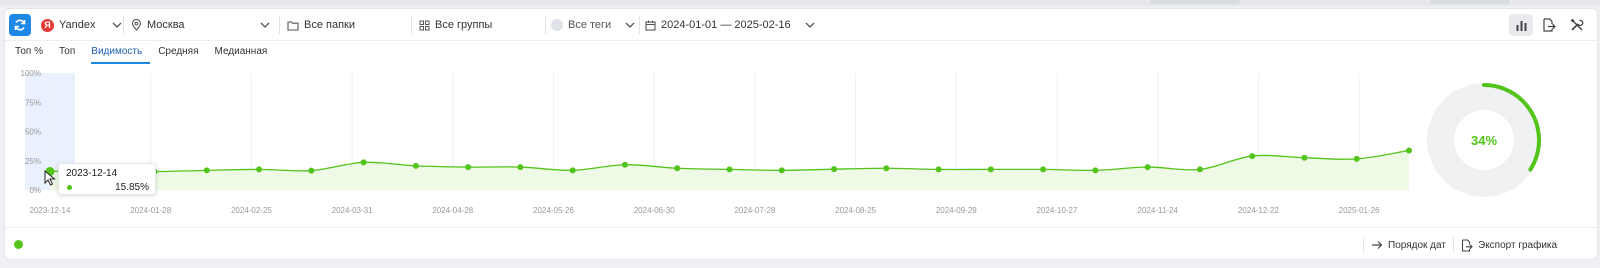 The width and height of the screenshot is (1600, 268). Describe the element at coordinates (121, 53) in the screenshot. I see `tab-visibility: Видимость` at that location.